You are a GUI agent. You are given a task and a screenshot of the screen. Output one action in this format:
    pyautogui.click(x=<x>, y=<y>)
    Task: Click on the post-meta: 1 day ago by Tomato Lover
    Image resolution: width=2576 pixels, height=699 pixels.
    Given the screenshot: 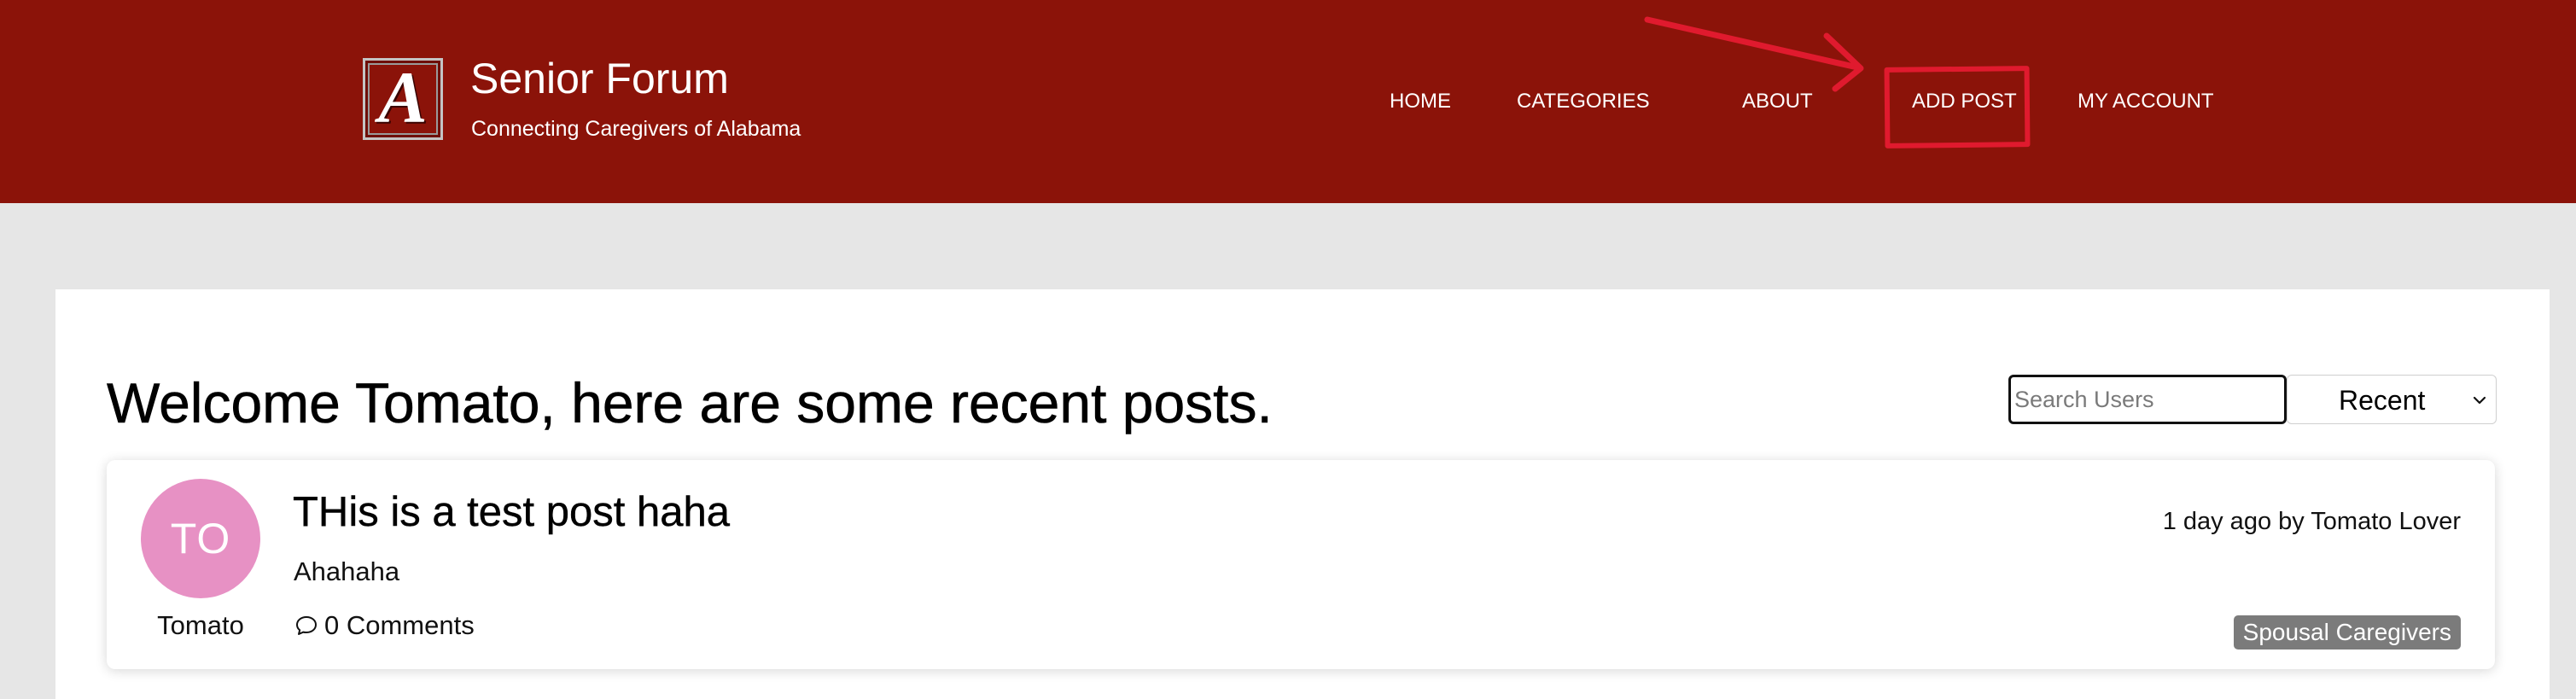 What is the action you would take?
    pyautogui.click(x=2311, y=521)
    